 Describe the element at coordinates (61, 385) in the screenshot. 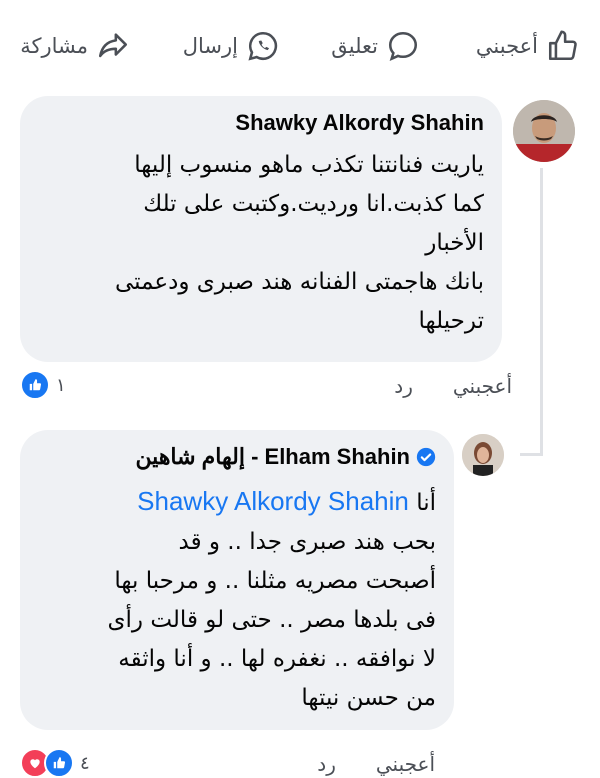

I see `reaction-count: ١` at that location.